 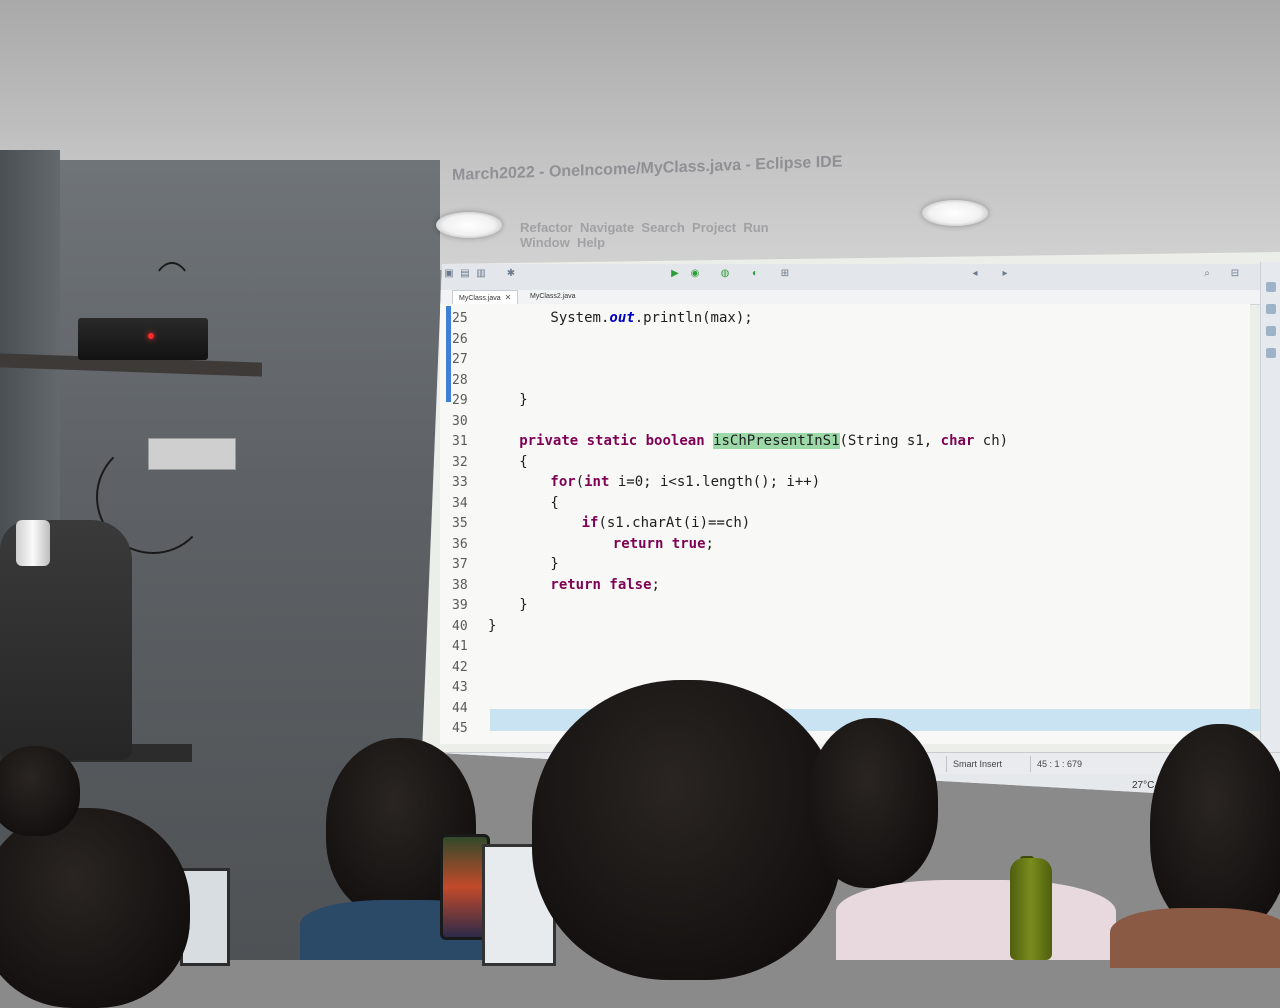 I want to click on eclipse-toolbar: ▣ ▤ ▥ ✱ ▶ ◉ ◍ ◐ ⊞ ◂ ▸ ⌕ ⊟, so click(x=860, y=277).